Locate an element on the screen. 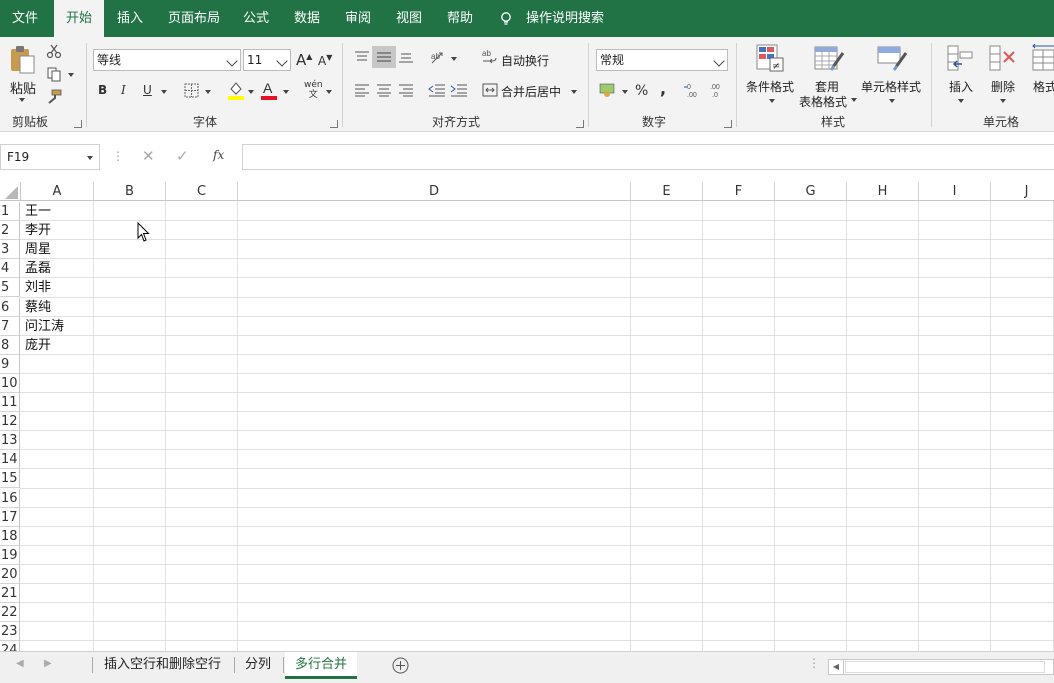  insert-cells-icon is located at coordinates (960, 58).